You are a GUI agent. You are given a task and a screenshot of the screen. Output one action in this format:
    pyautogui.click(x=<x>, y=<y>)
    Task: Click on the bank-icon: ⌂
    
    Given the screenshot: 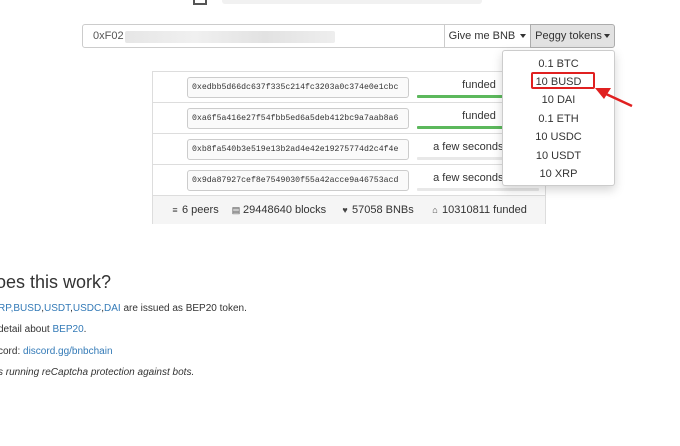 What is the action you would take?
    pyautogui.click(x=435, y=210)
    